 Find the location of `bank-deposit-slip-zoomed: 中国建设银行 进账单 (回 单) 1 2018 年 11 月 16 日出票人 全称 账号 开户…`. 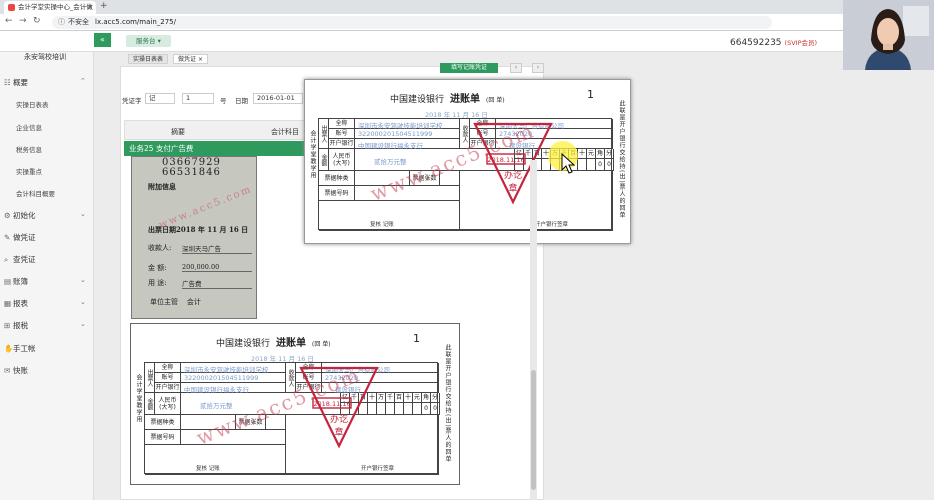

bank-deposit-slip-zoomed: 中国建设银行 进账单 (回 单) 1 2018 年 11 月 16 日出票人 全称 账号 开户… is located at coordinates (467, 161).